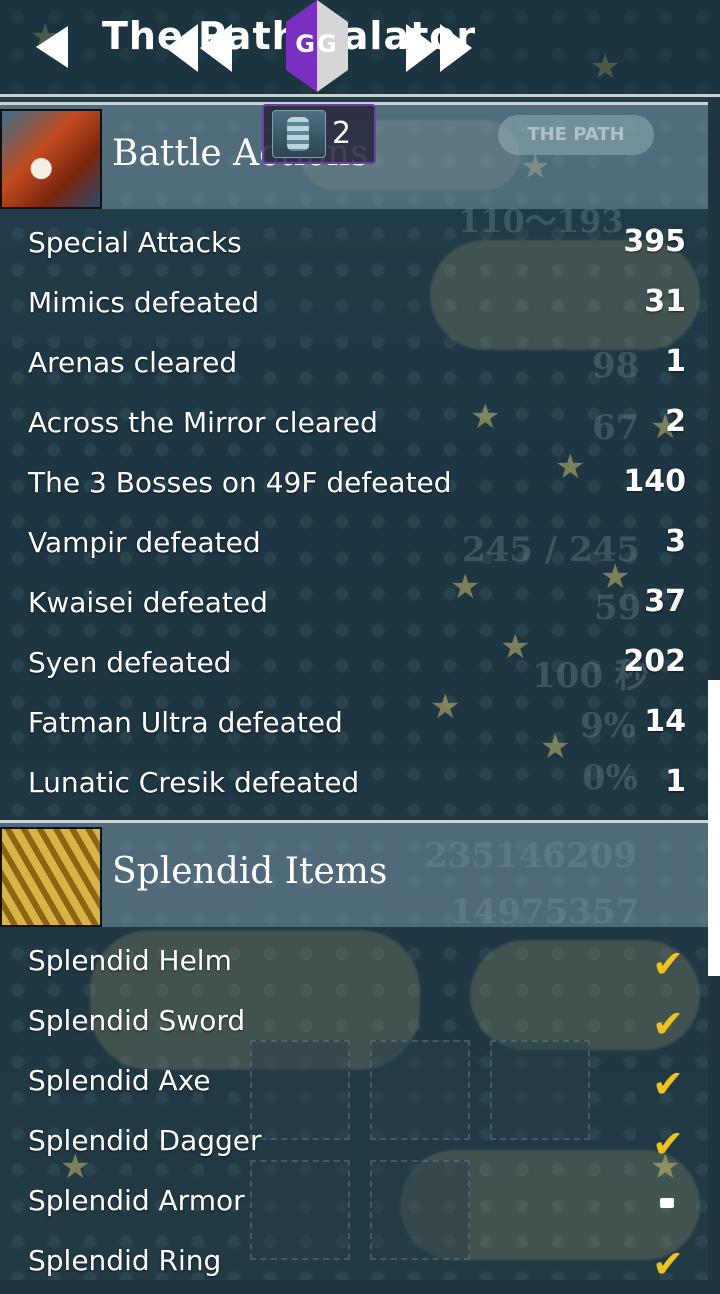  What do you see at coordinates (130, 960) in the screenshot?
I see `item-label: Splendid Helm` at bounding box center [130, 960].